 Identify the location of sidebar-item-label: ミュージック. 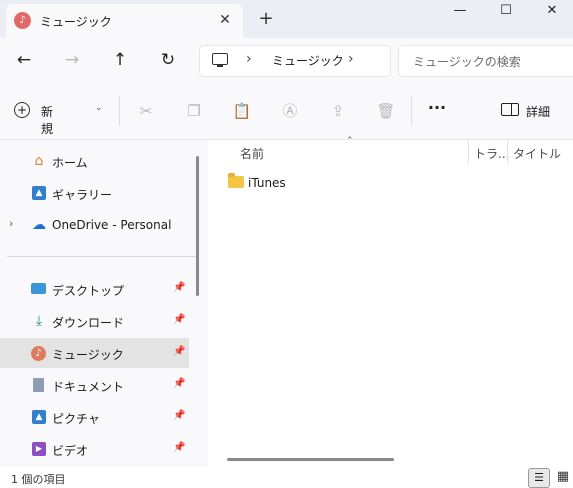
(88, 355).